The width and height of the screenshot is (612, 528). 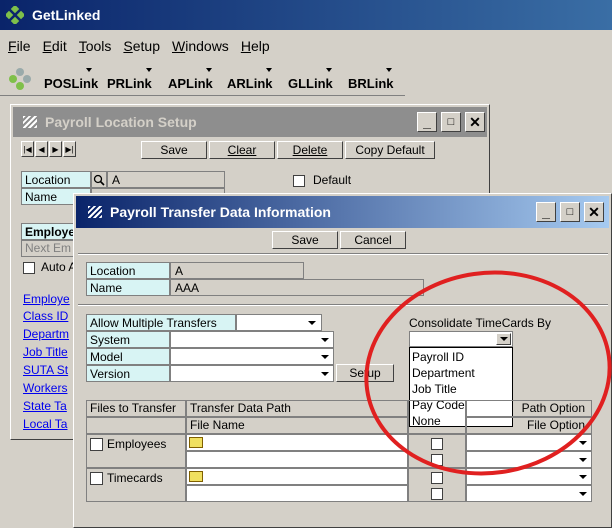 What do you see at coordinates (310, 150) in the screenshot?
I see `delete-button: Delete` at bounding box center [310, 150].